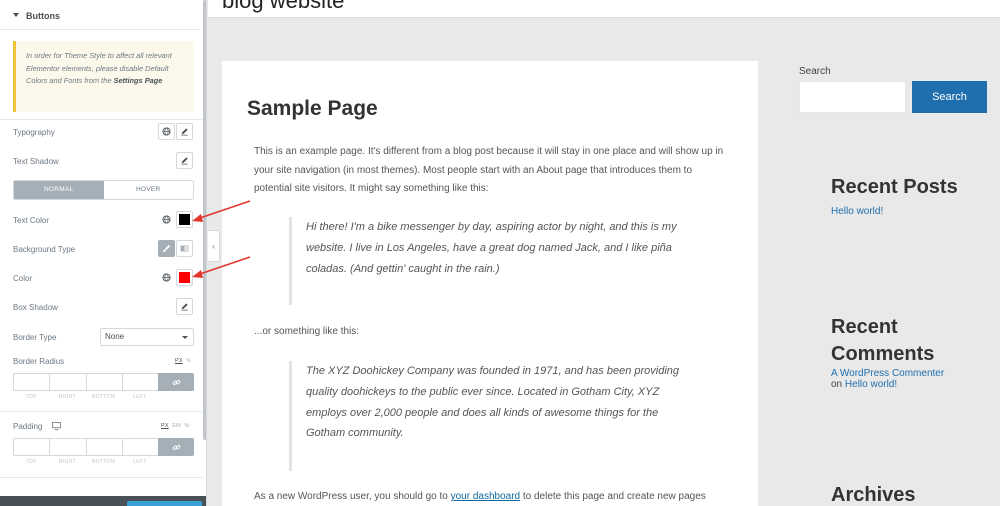 This screenshot has height=506, width=1000. What do you see at coordinates (23, 278) in the screenshot?
I see `color-label: Color` at bounding box center [23, 278].